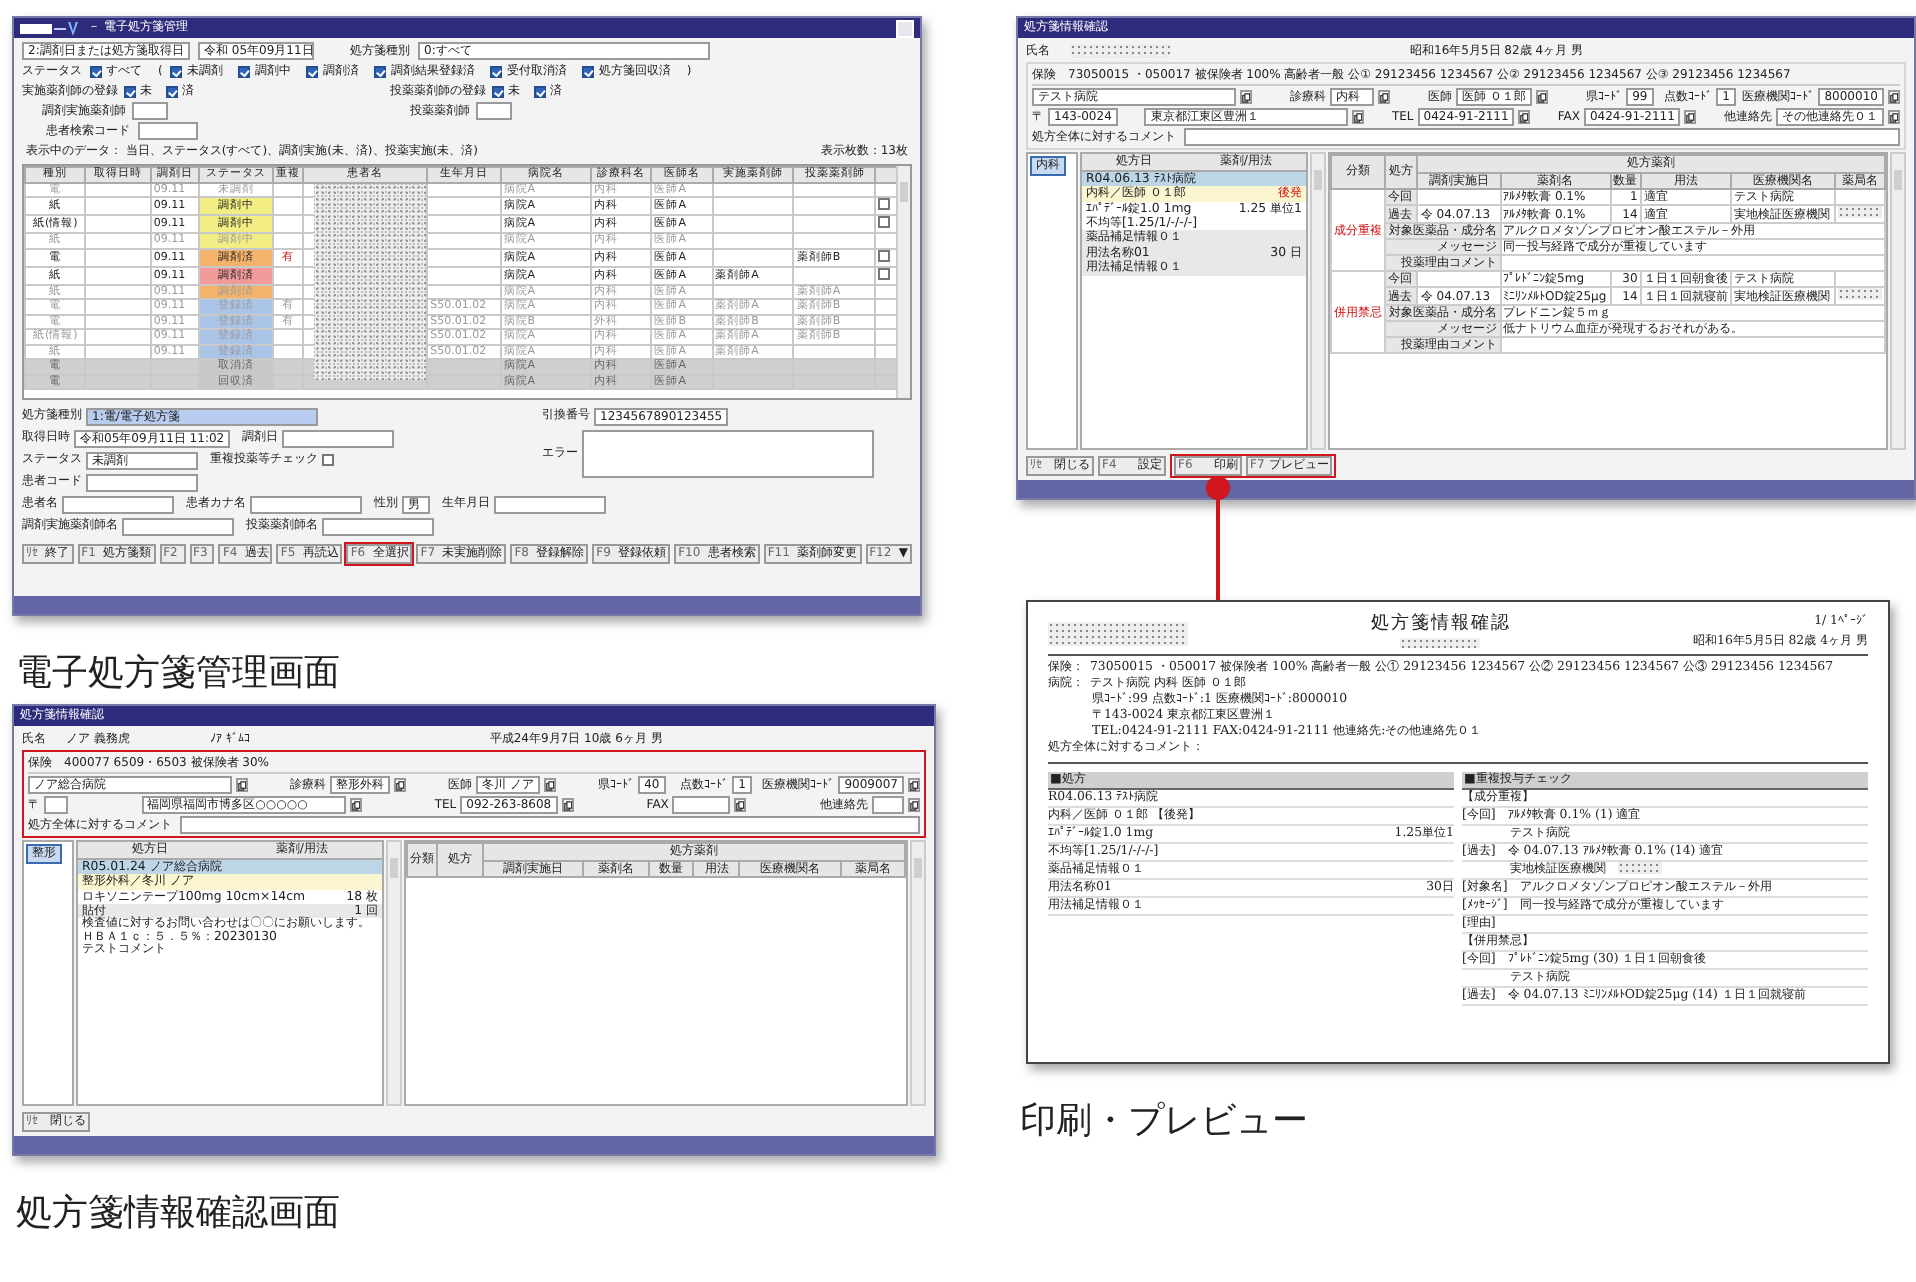  Describe the element at coordinates (1440, 625) in the screenshot. I see `page-title: 処方箋情報確認` at that location.